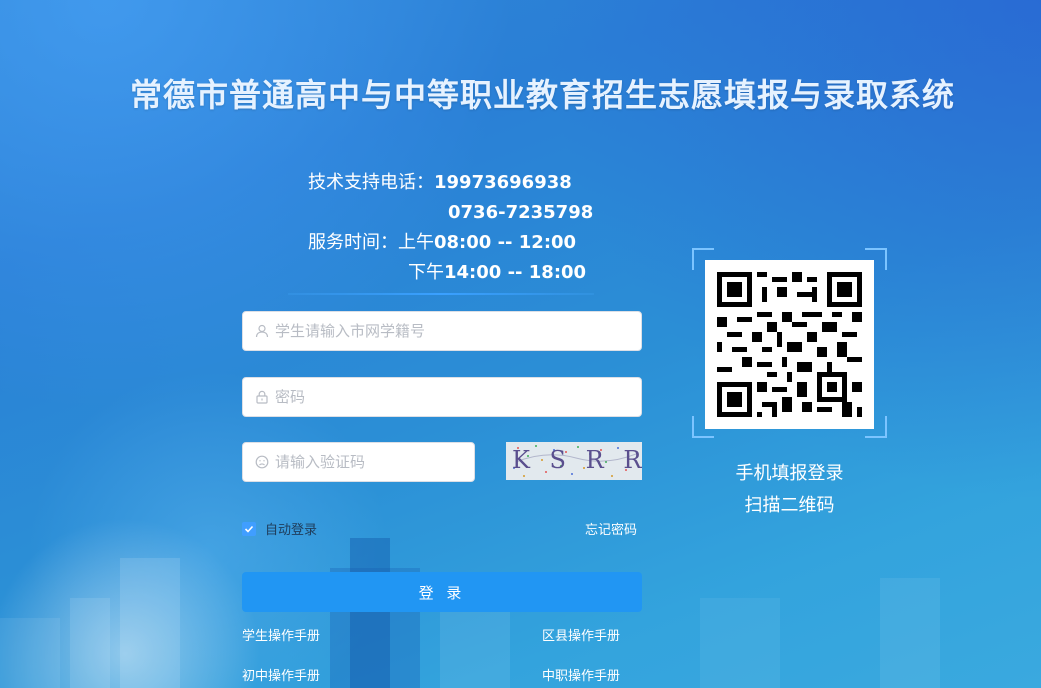 The height and width of the screenshot is (688, 1041). What do you see at coordinates (416, 242) in the screenshot?
I see `morning-prefix: 上午` at bounding box center [416, 242].